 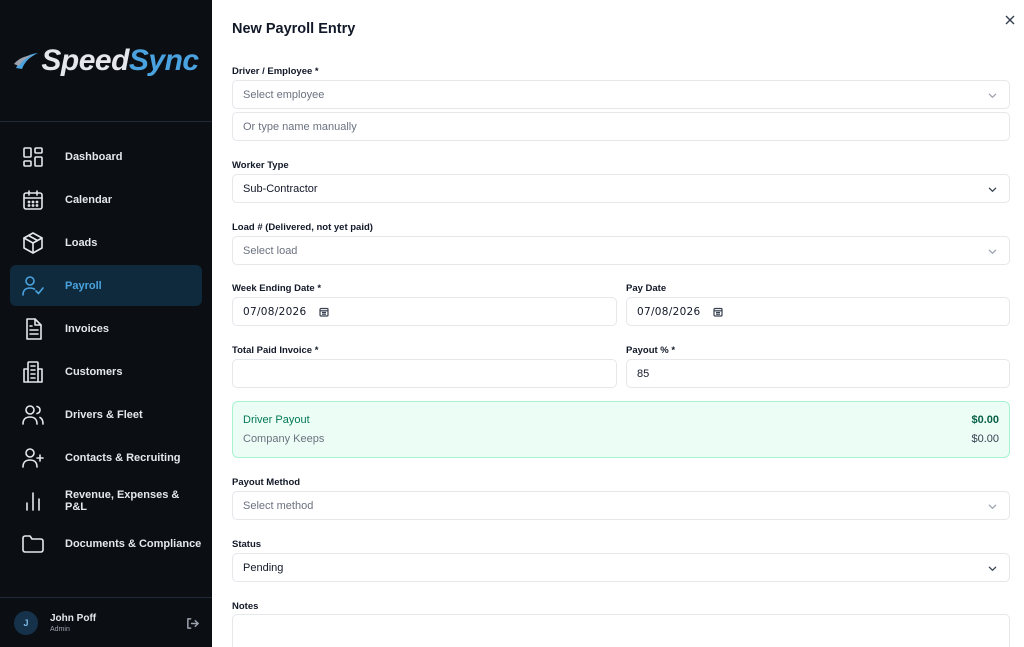 What do you see at coordinates (270, 250) in the screenshot?
I see `load-select-placeholder: Select load` at bounding box center [270, 250].